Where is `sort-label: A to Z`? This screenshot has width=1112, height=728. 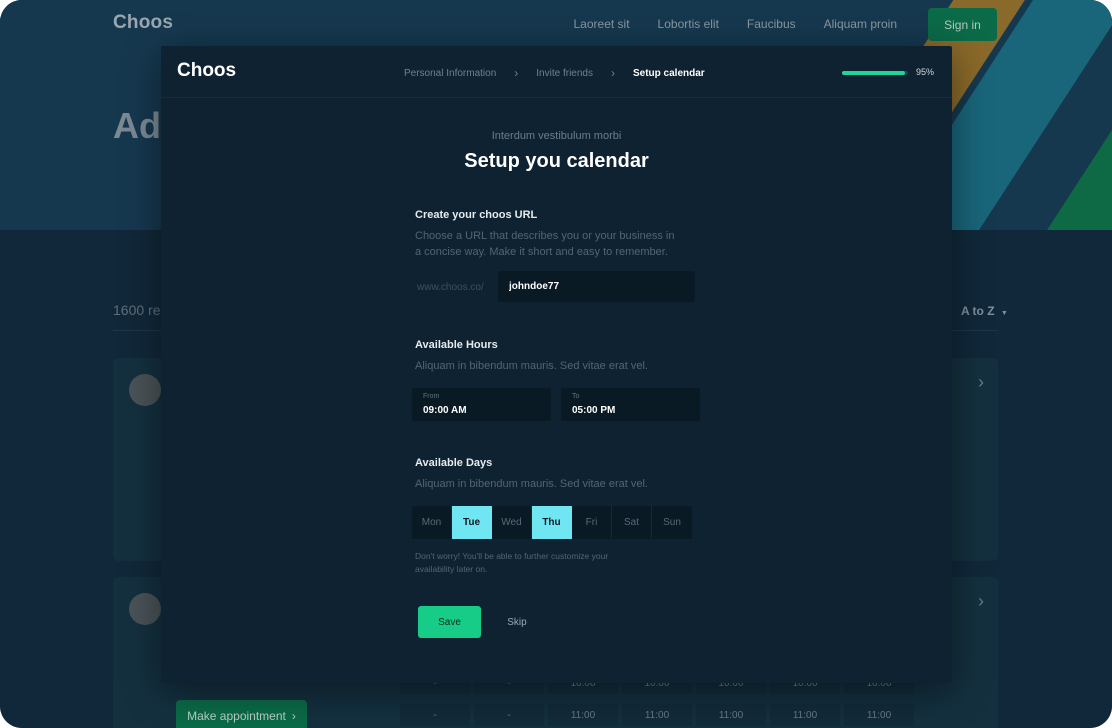
sort-label: A to Z is located at coordinates (978, 311).